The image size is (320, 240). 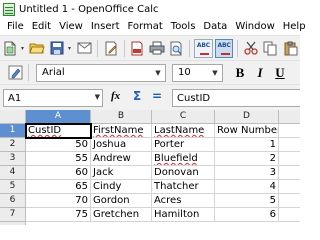 I want to click on cell-d7: 6, so click(x=247, y=215).